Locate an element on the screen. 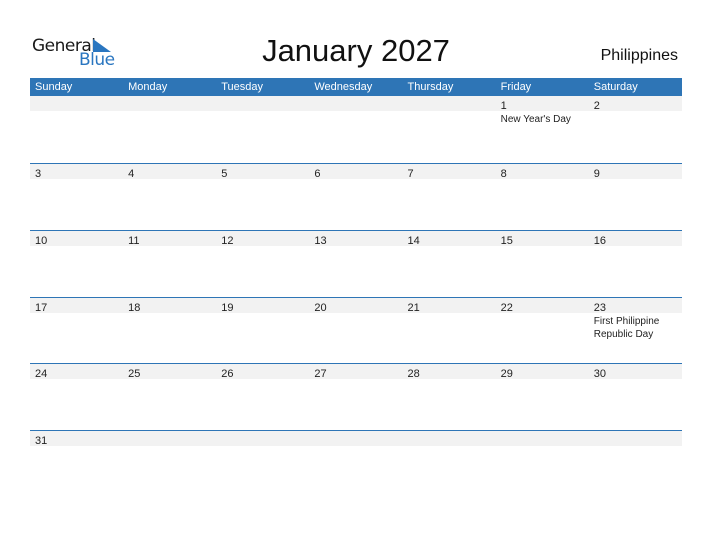 Image resolution: width=712 pixels, height=550 pixels. day-cell: 13 is located at coordinates (355, 239).